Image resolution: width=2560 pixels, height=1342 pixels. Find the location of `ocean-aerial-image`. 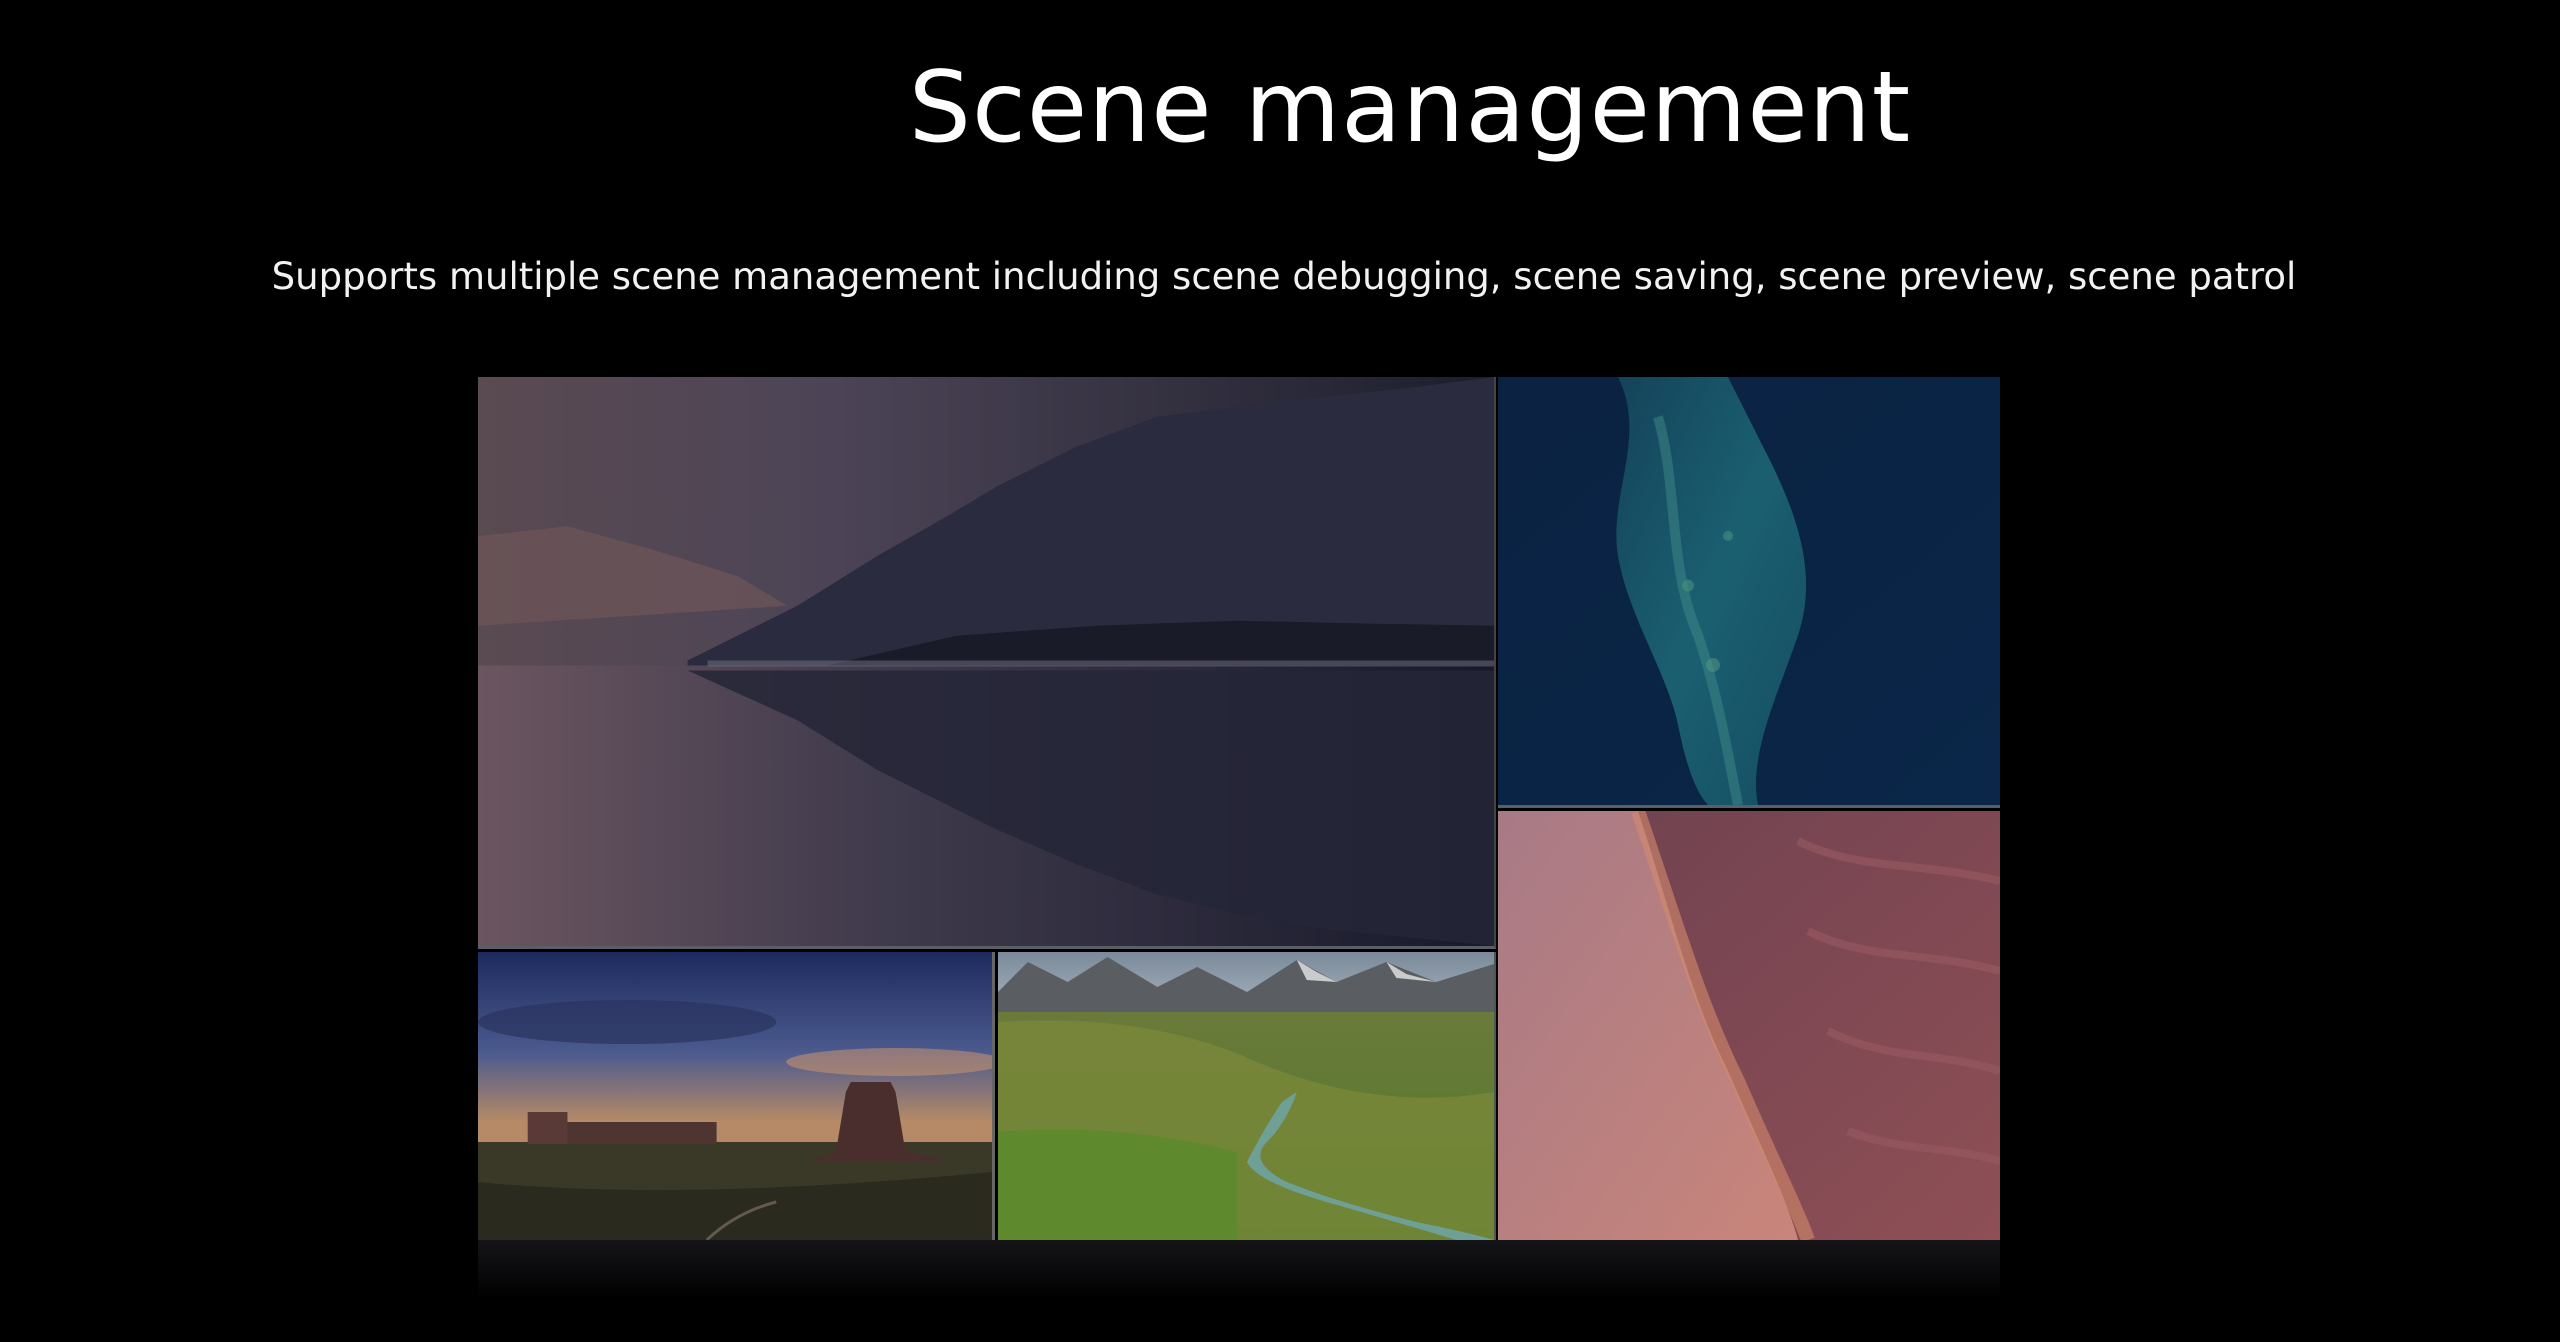

ocean-aerial-image is located at coordinates (1749, 591).